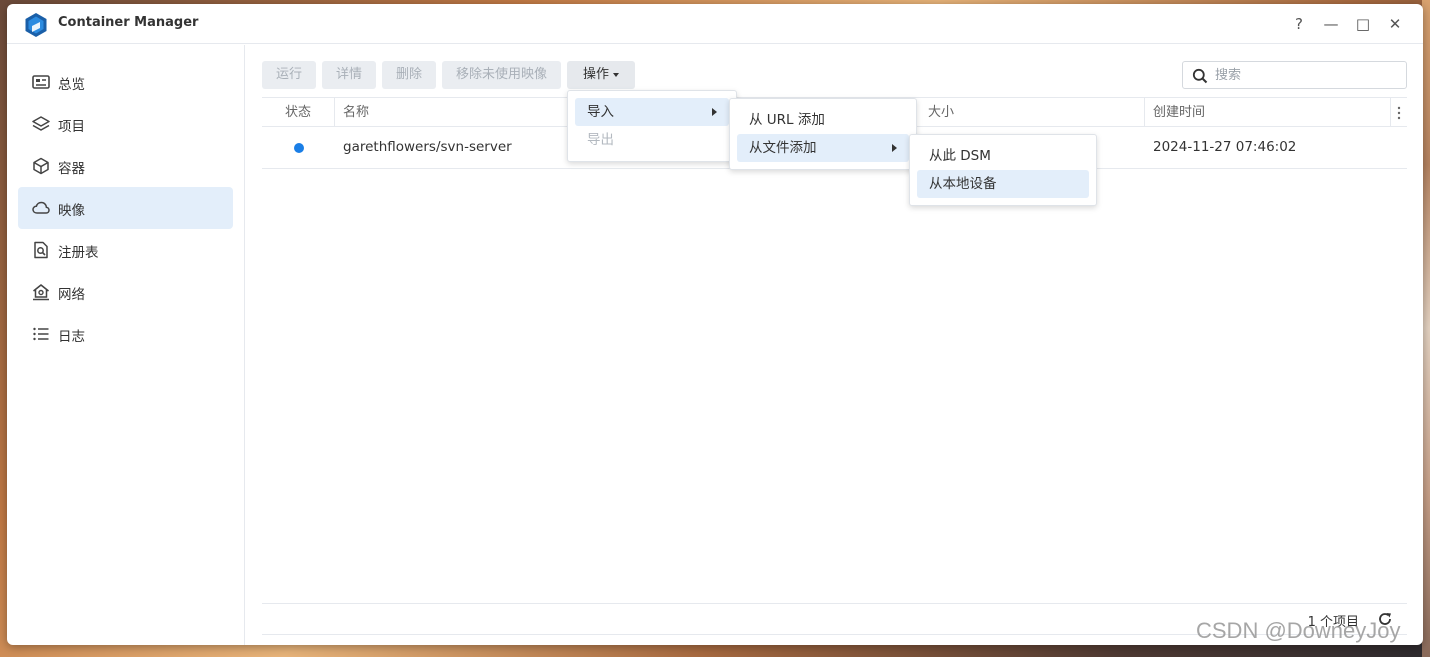 The image size is (1430, 657). What do you see at coordinates (409, 75) in the screenshot?
I see `delete-button: 删除` at bounding box center [409, 75].